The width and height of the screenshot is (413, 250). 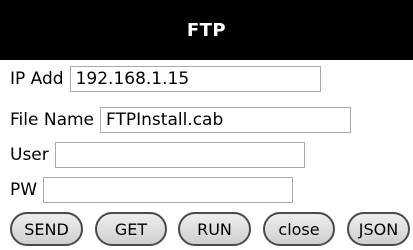 What do you see at coordinates (299, 229) in the screenshot?
I see `close-button: close` at bounding box center [299, 229].